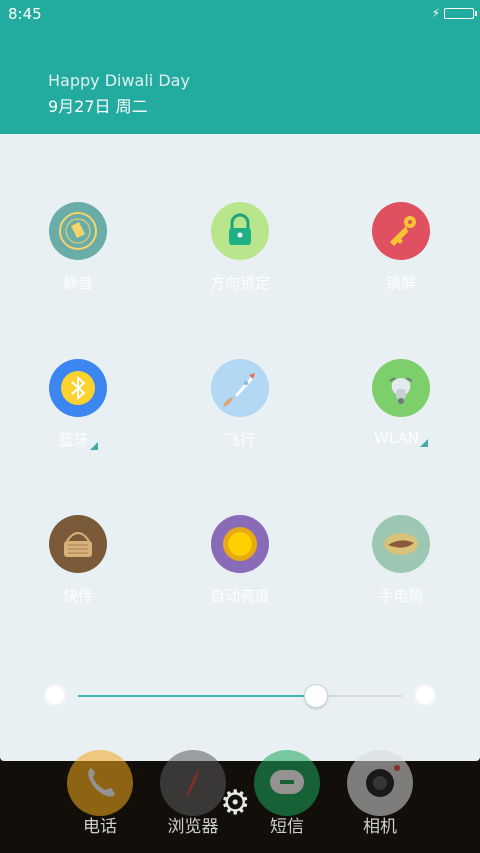 The height and width of the screenshot is (853, 480). Describe the element at coordinates (401, 596) in the screenshot. I see `tile-label: 手电筒` at that location.